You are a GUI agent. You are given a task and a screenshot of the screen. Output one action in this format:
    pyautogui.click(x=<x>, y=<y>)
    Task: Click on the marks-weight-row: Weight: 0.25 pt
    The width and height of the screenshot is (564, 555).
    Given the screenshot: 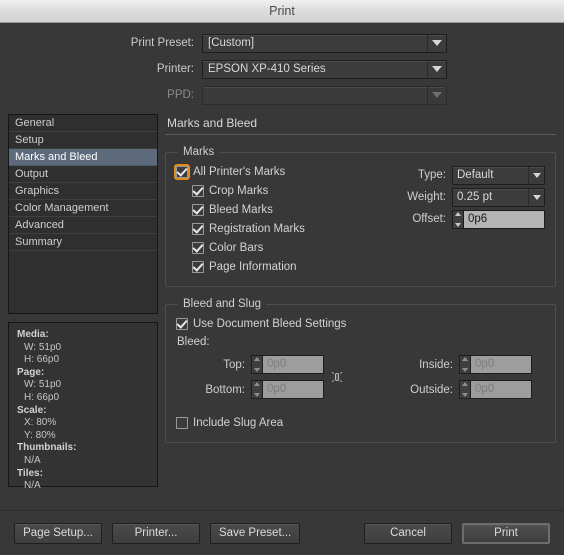 What is the action you would take?
    pyautogui.click(x=464, y=197)
    